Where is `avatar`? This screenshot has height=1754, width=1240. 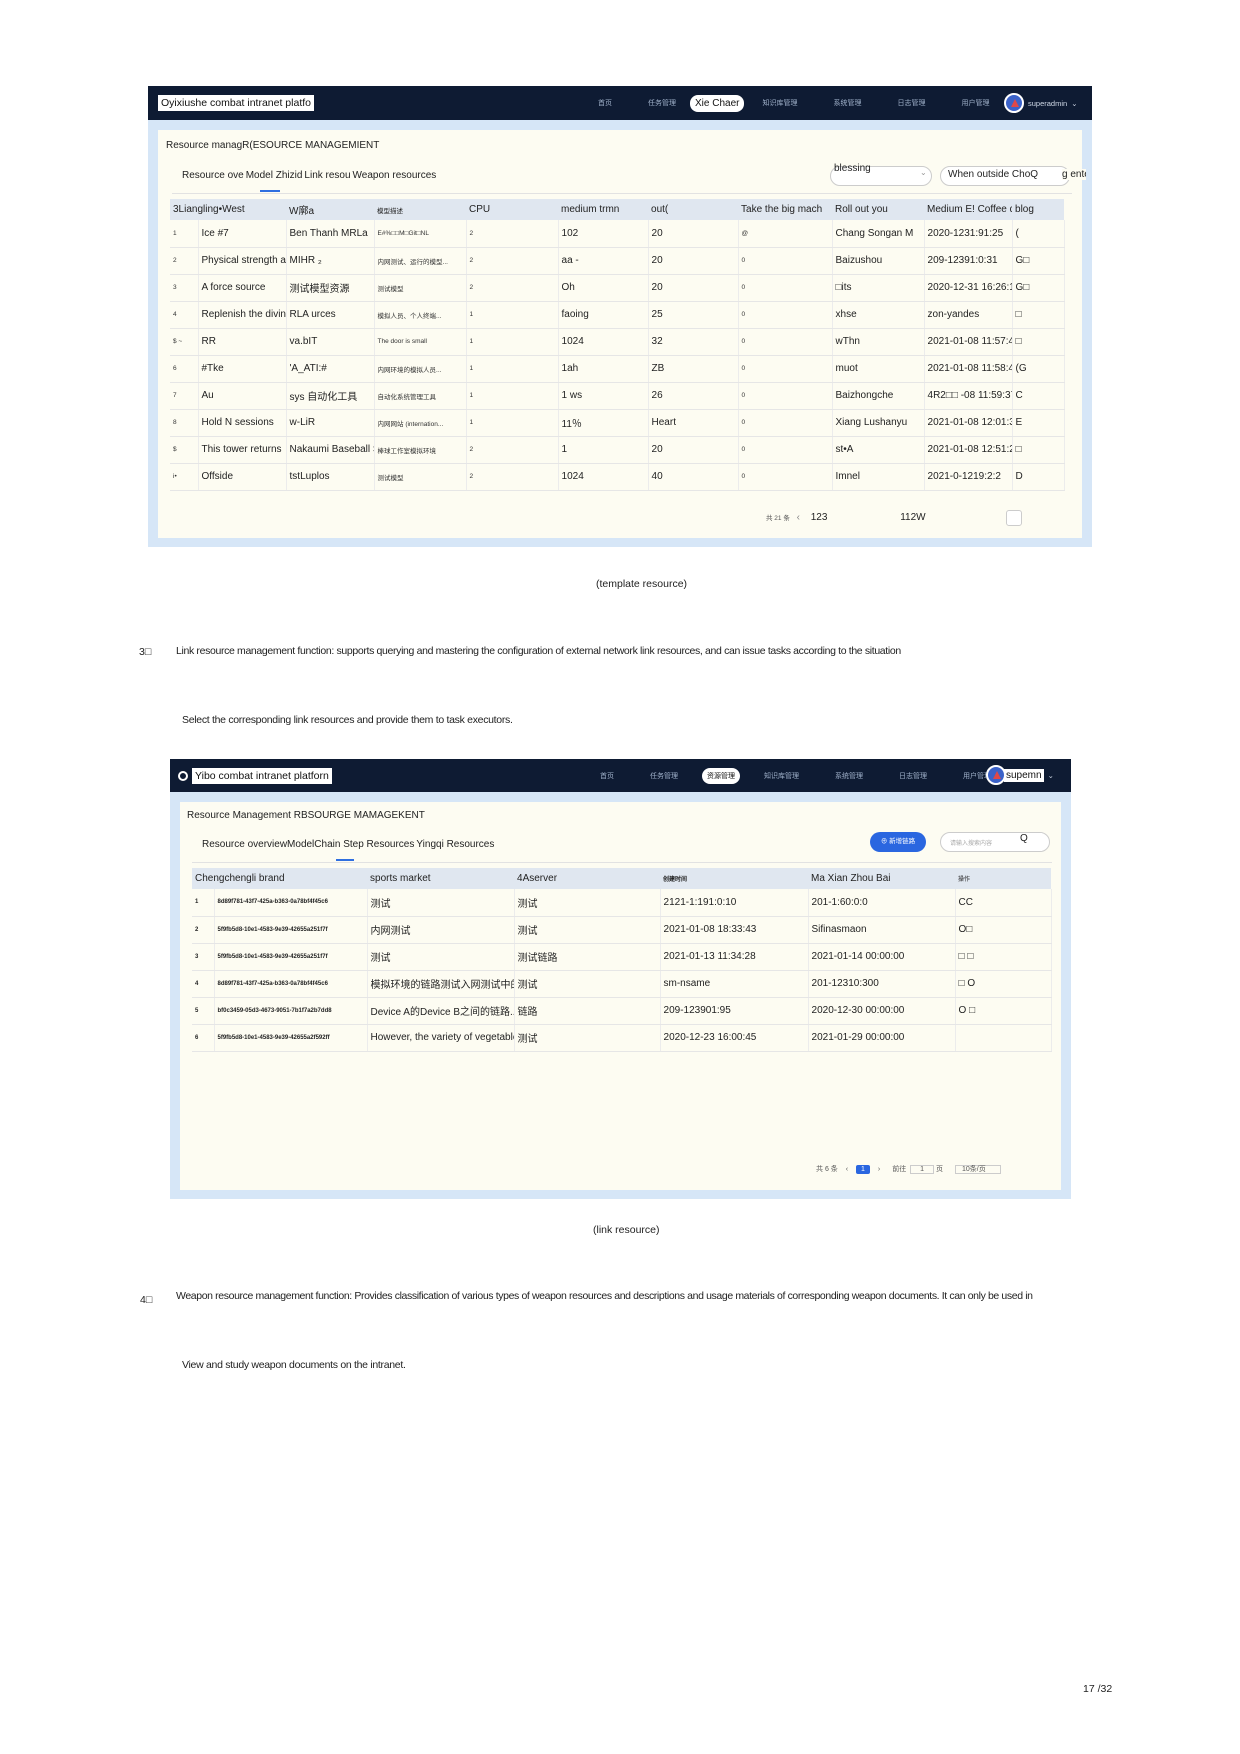
avatar is located at coordinates (1014, 103).